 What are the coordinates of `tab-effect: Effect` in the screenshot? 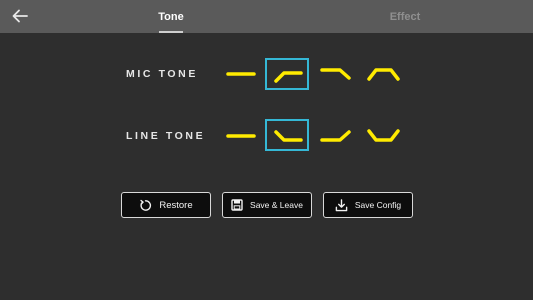 It's located at (405, 16).